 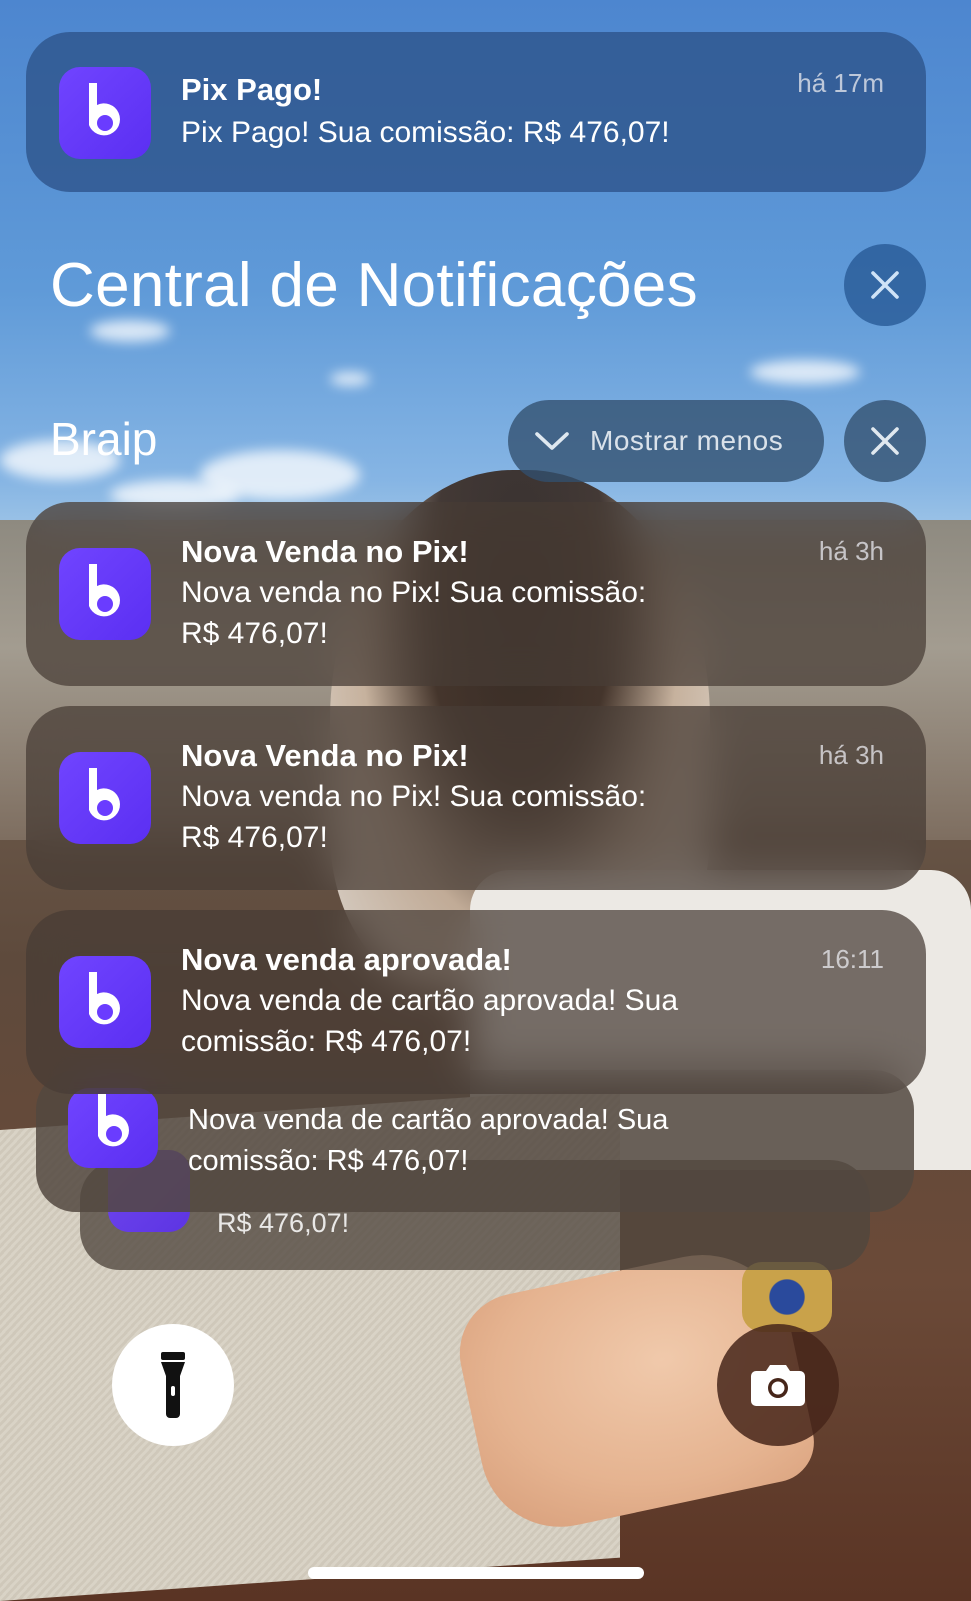 What do you see at coordinates (104, 439) in the screenshot?
I see `group-app-name: Braip` at bounding box center [104, 439].